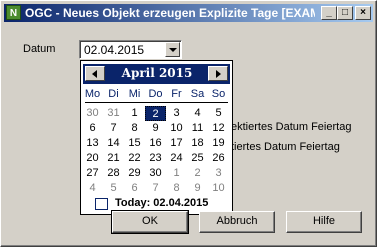 Image resolution: width=377 pixels, height=247 pixels. Describe the element at coordinates (218, 143) in the screenshot. I see `calendar-day: 19` at that location.